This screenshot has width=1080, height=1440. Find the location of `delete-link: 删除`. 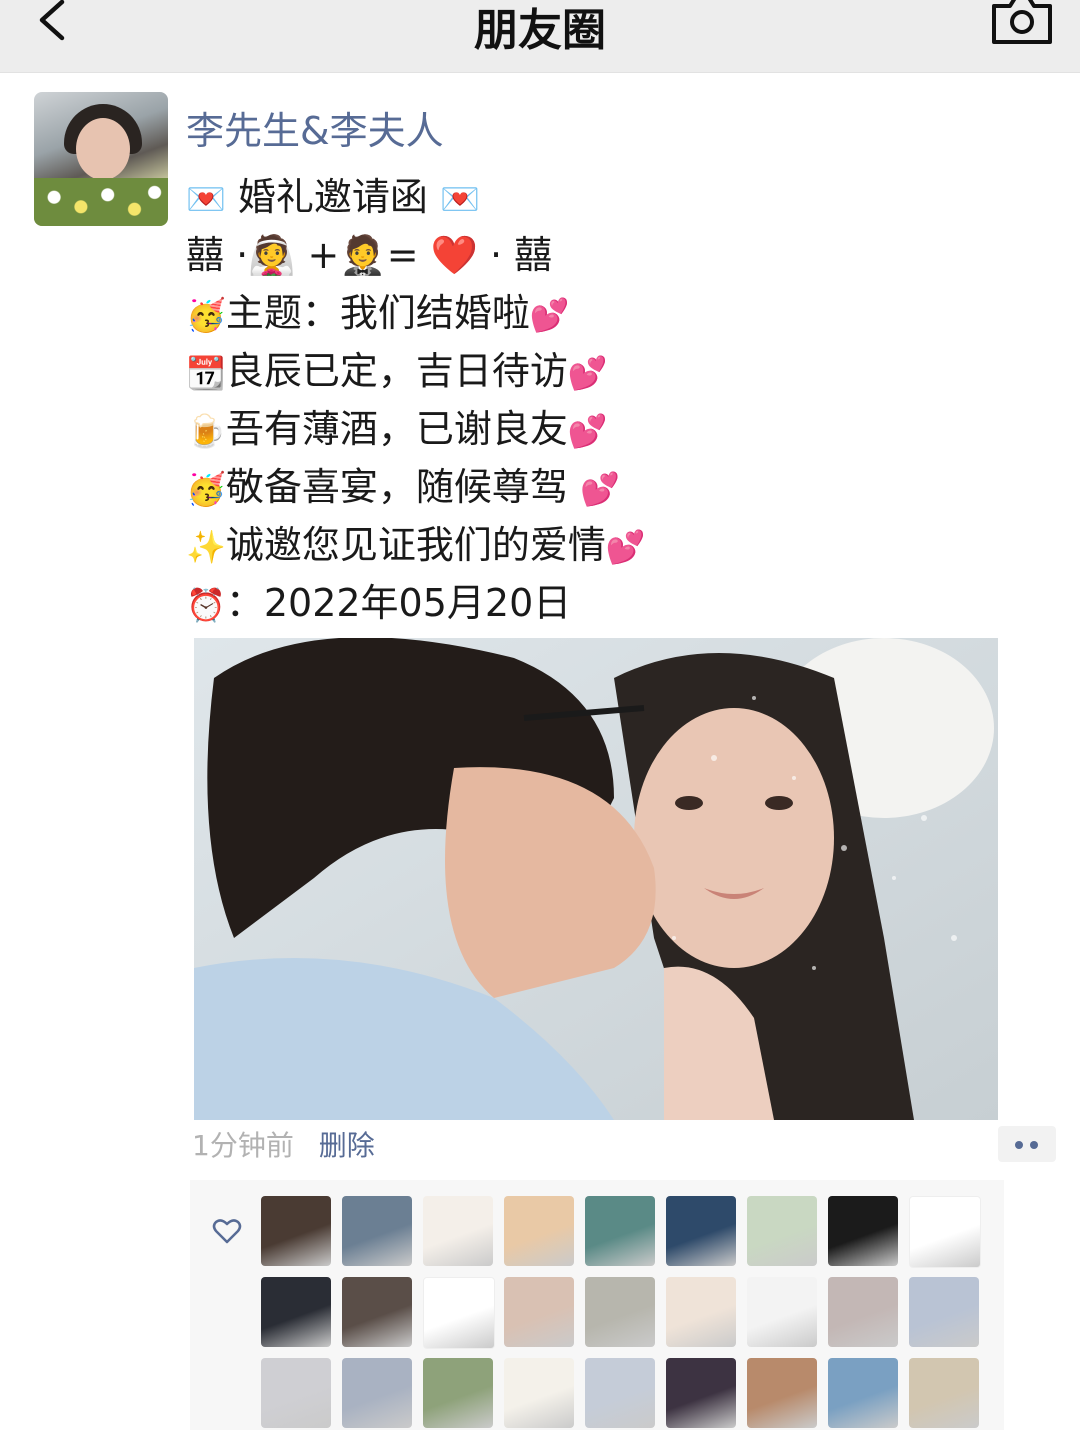

delete-link: 删除 is located at coordinates (347, 1145).